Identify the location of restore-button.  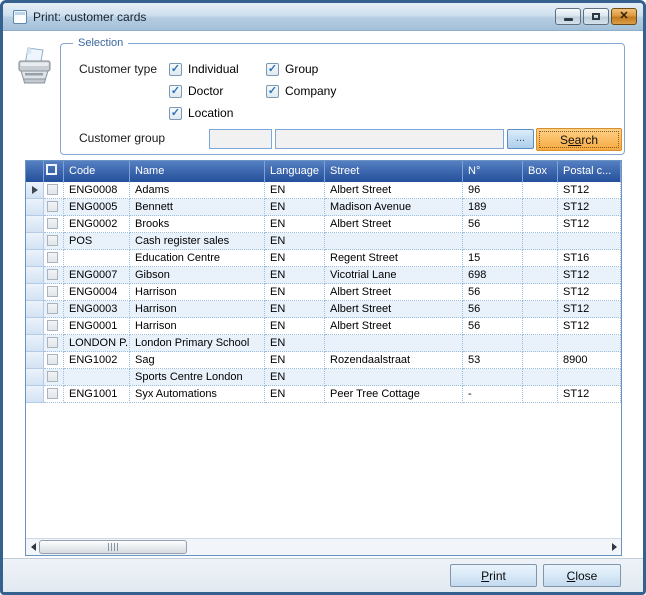
(596, 16).